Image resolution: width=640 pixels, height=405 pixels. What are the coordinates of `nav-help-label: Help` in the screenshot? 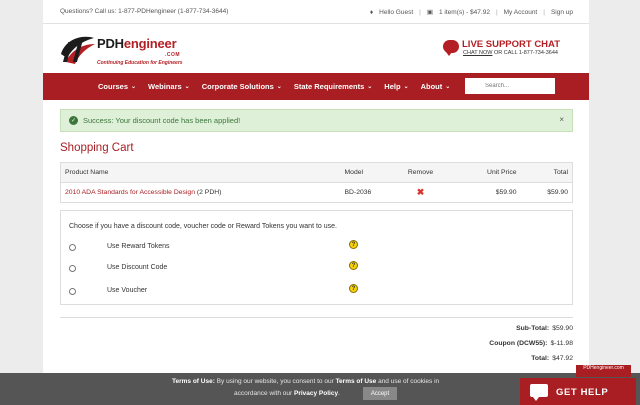 It's located at (392, 86).